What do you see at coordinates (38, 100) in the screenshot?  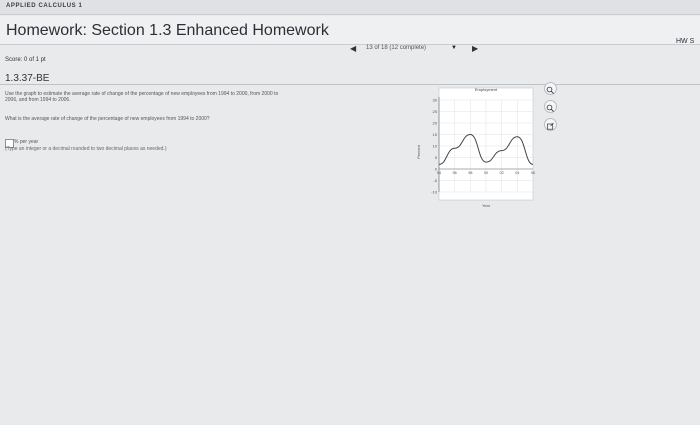 I see `instruction-line-2: 2006, and from 1994 to 2006.` at bounding box center [38, 100].